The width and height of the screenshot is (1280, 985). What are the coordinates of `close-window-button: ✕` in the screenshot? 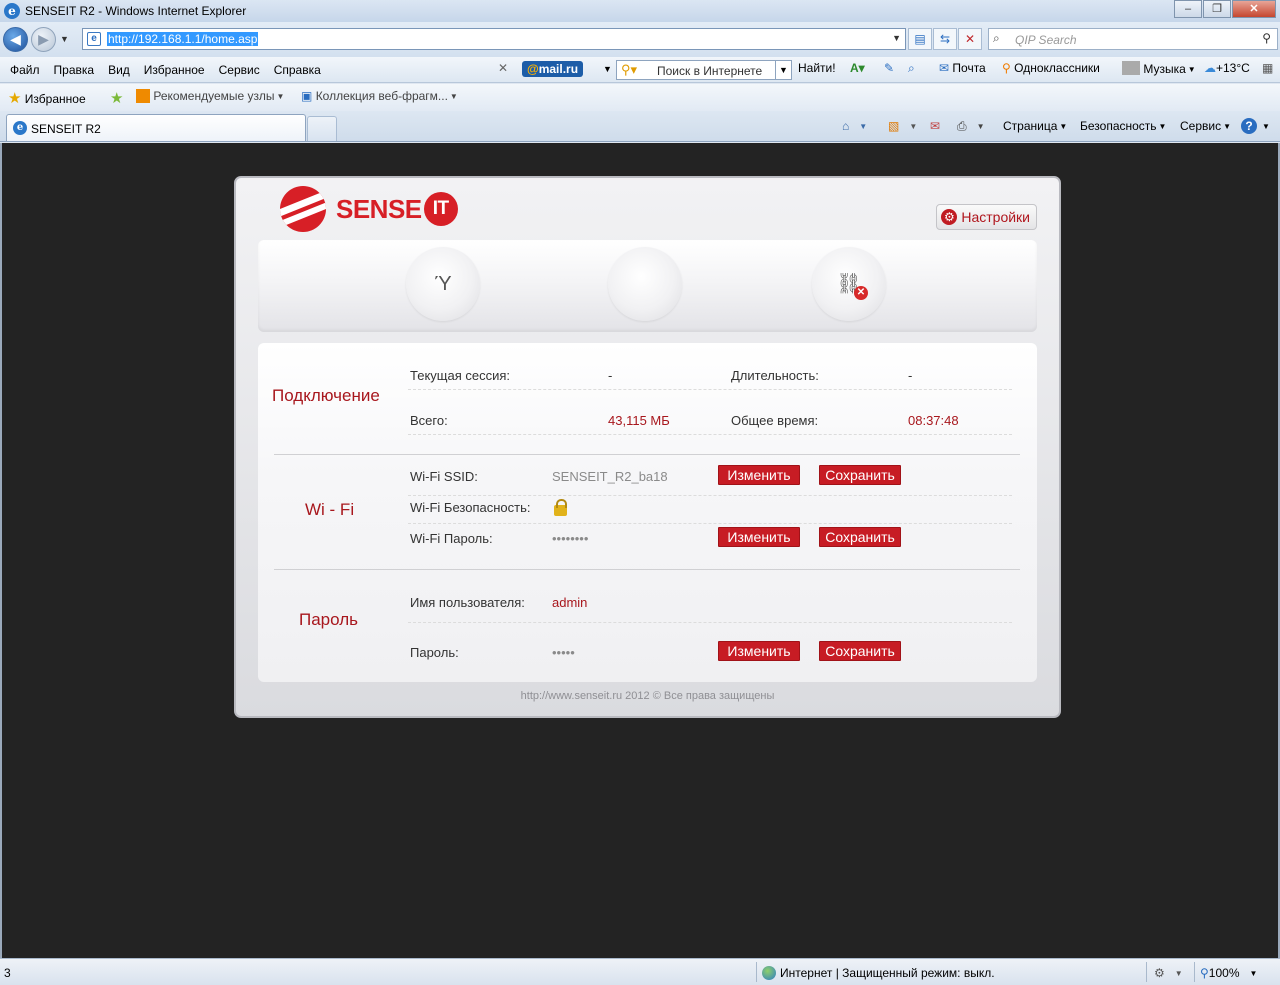 It's located at (1254, 9).